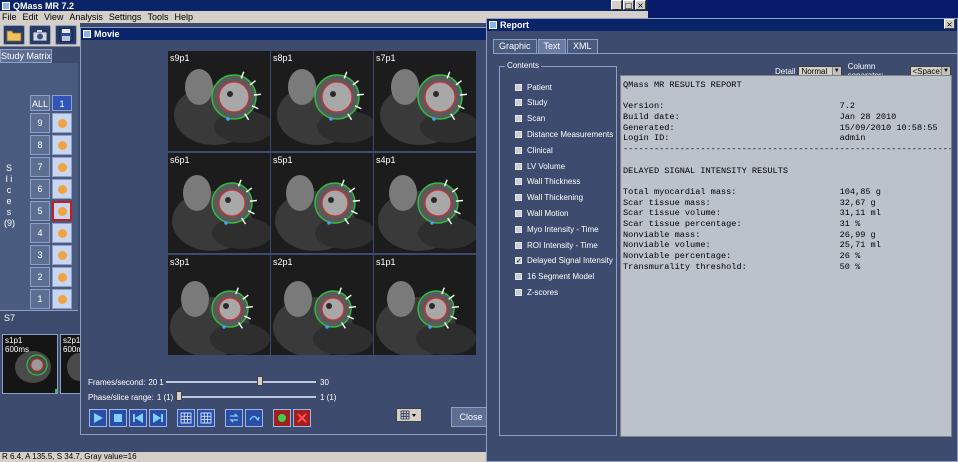 The width and height of the screenshot is (958, 462). Describe the element at coordinates (66, 34) in the screenshot. I see `save-button` at that location.